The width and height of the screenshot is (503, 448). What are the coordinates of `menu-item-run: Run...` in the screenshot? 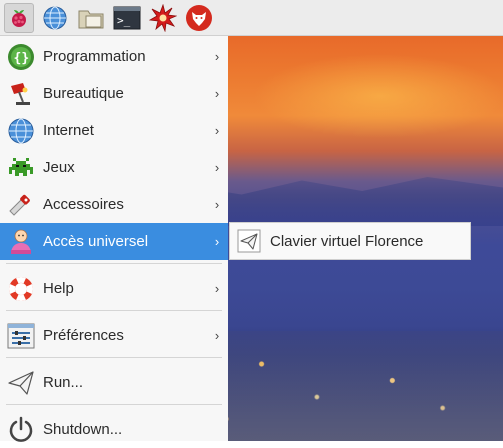 It's located at (114, 382).